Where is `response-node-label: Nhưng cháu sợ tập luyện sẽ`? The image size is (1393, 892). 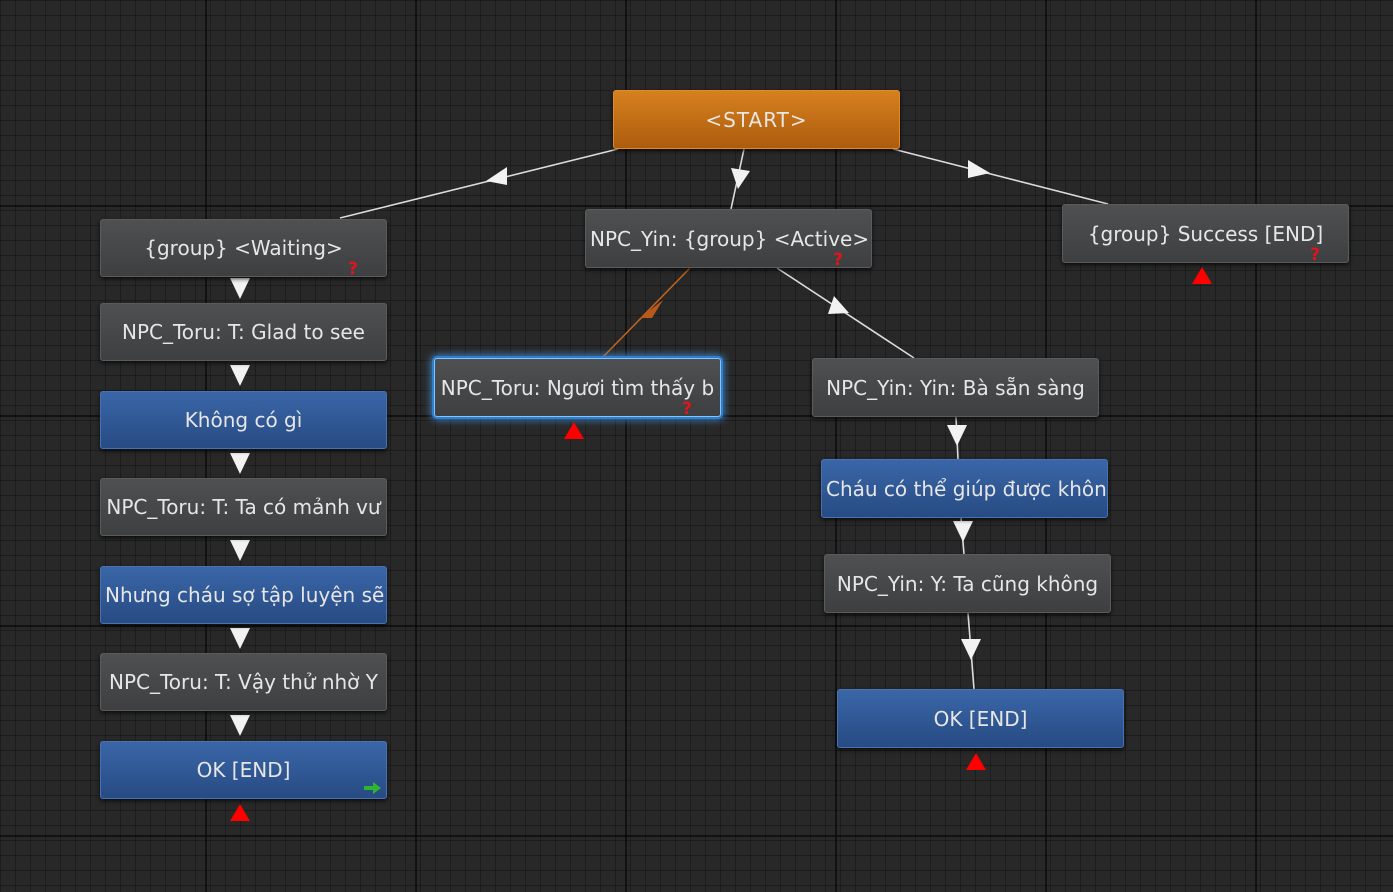
response-node-label: Nhưng cháu sợ tập luyện sẽ is located at coordinates (245, 595).